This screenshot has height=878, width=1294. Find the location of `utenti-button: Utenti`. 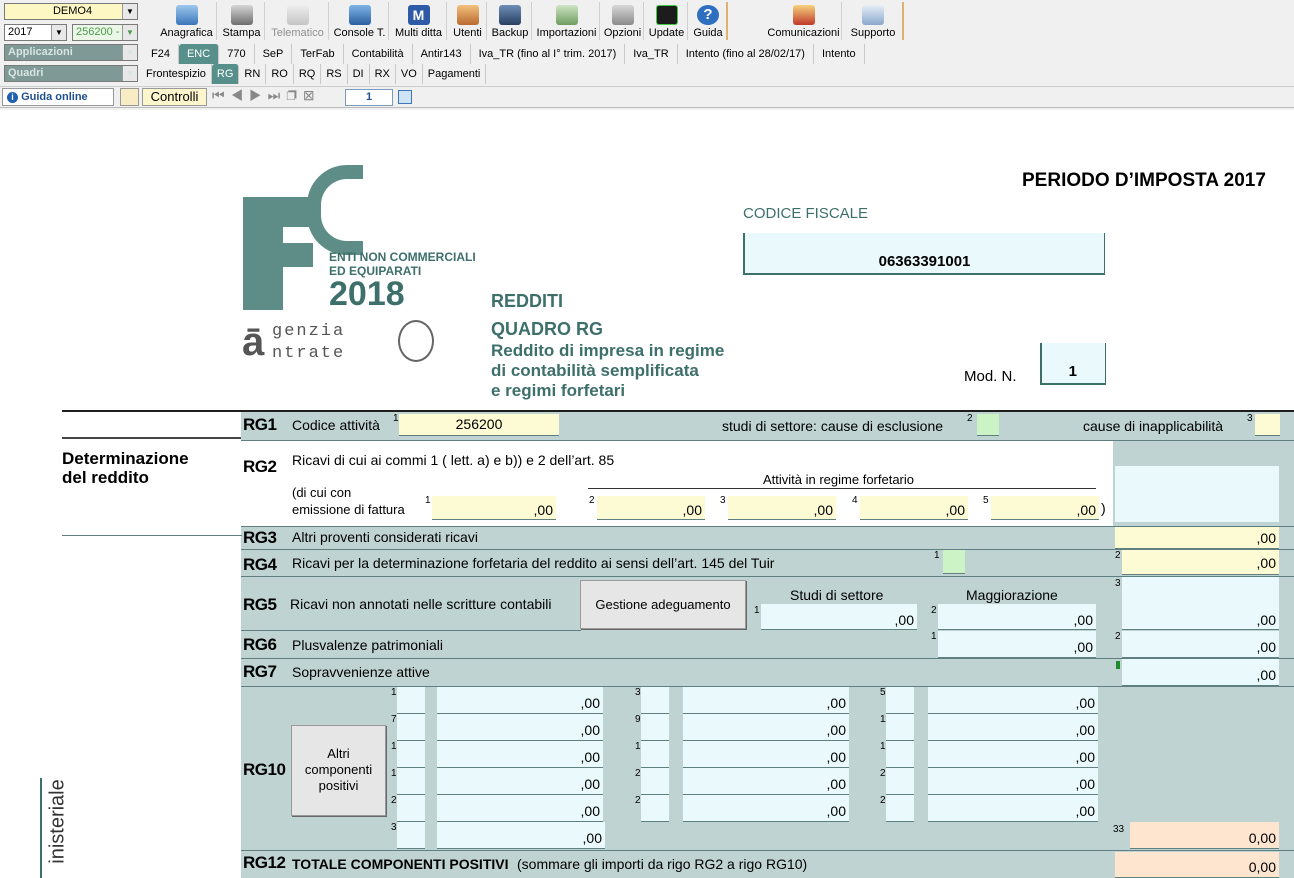

utenti-button: Utenti is located at coordinates (468, 21).